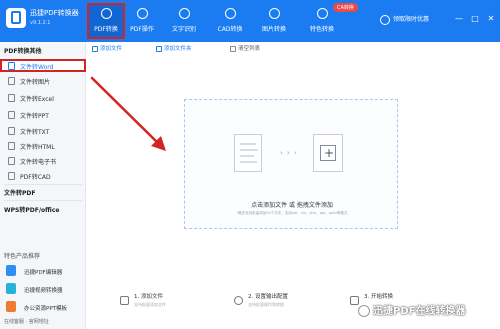 The height and width of the screenshot is (329, 500). I want to click on sidebar-section-pdf-convert: PDF转换其他, so click(22, 50).